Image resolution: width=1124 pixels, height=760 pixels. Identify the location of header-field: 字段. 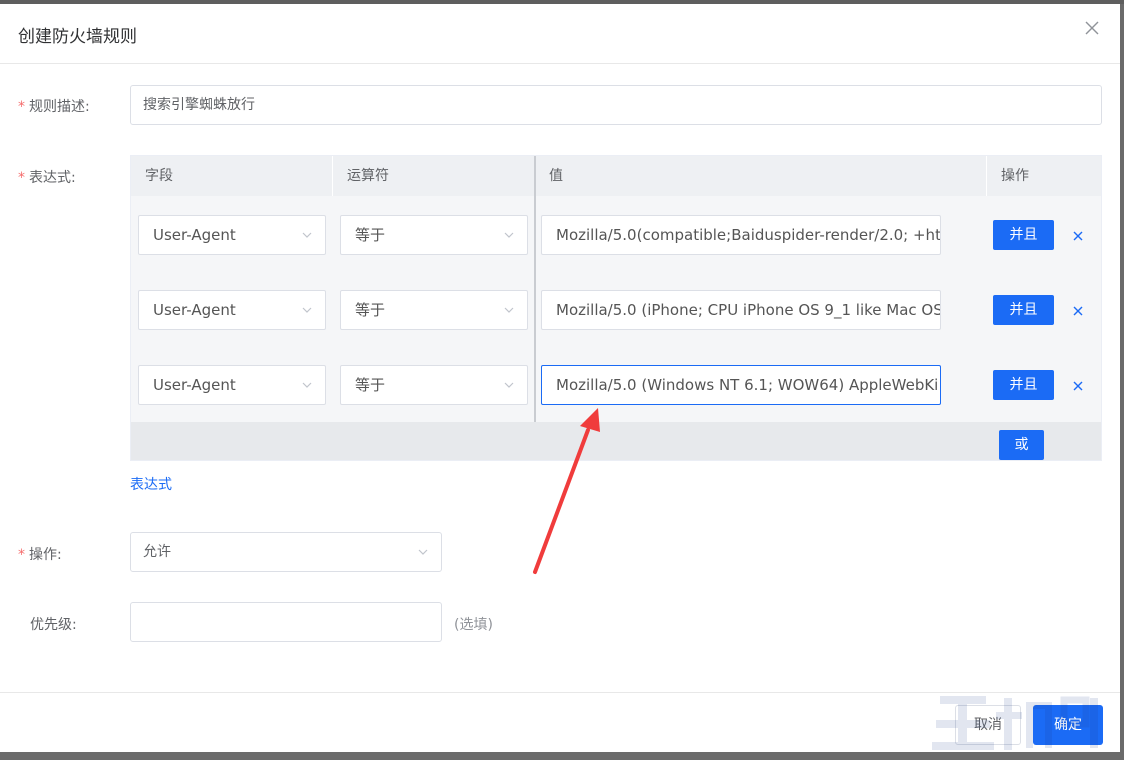
(232, 176).